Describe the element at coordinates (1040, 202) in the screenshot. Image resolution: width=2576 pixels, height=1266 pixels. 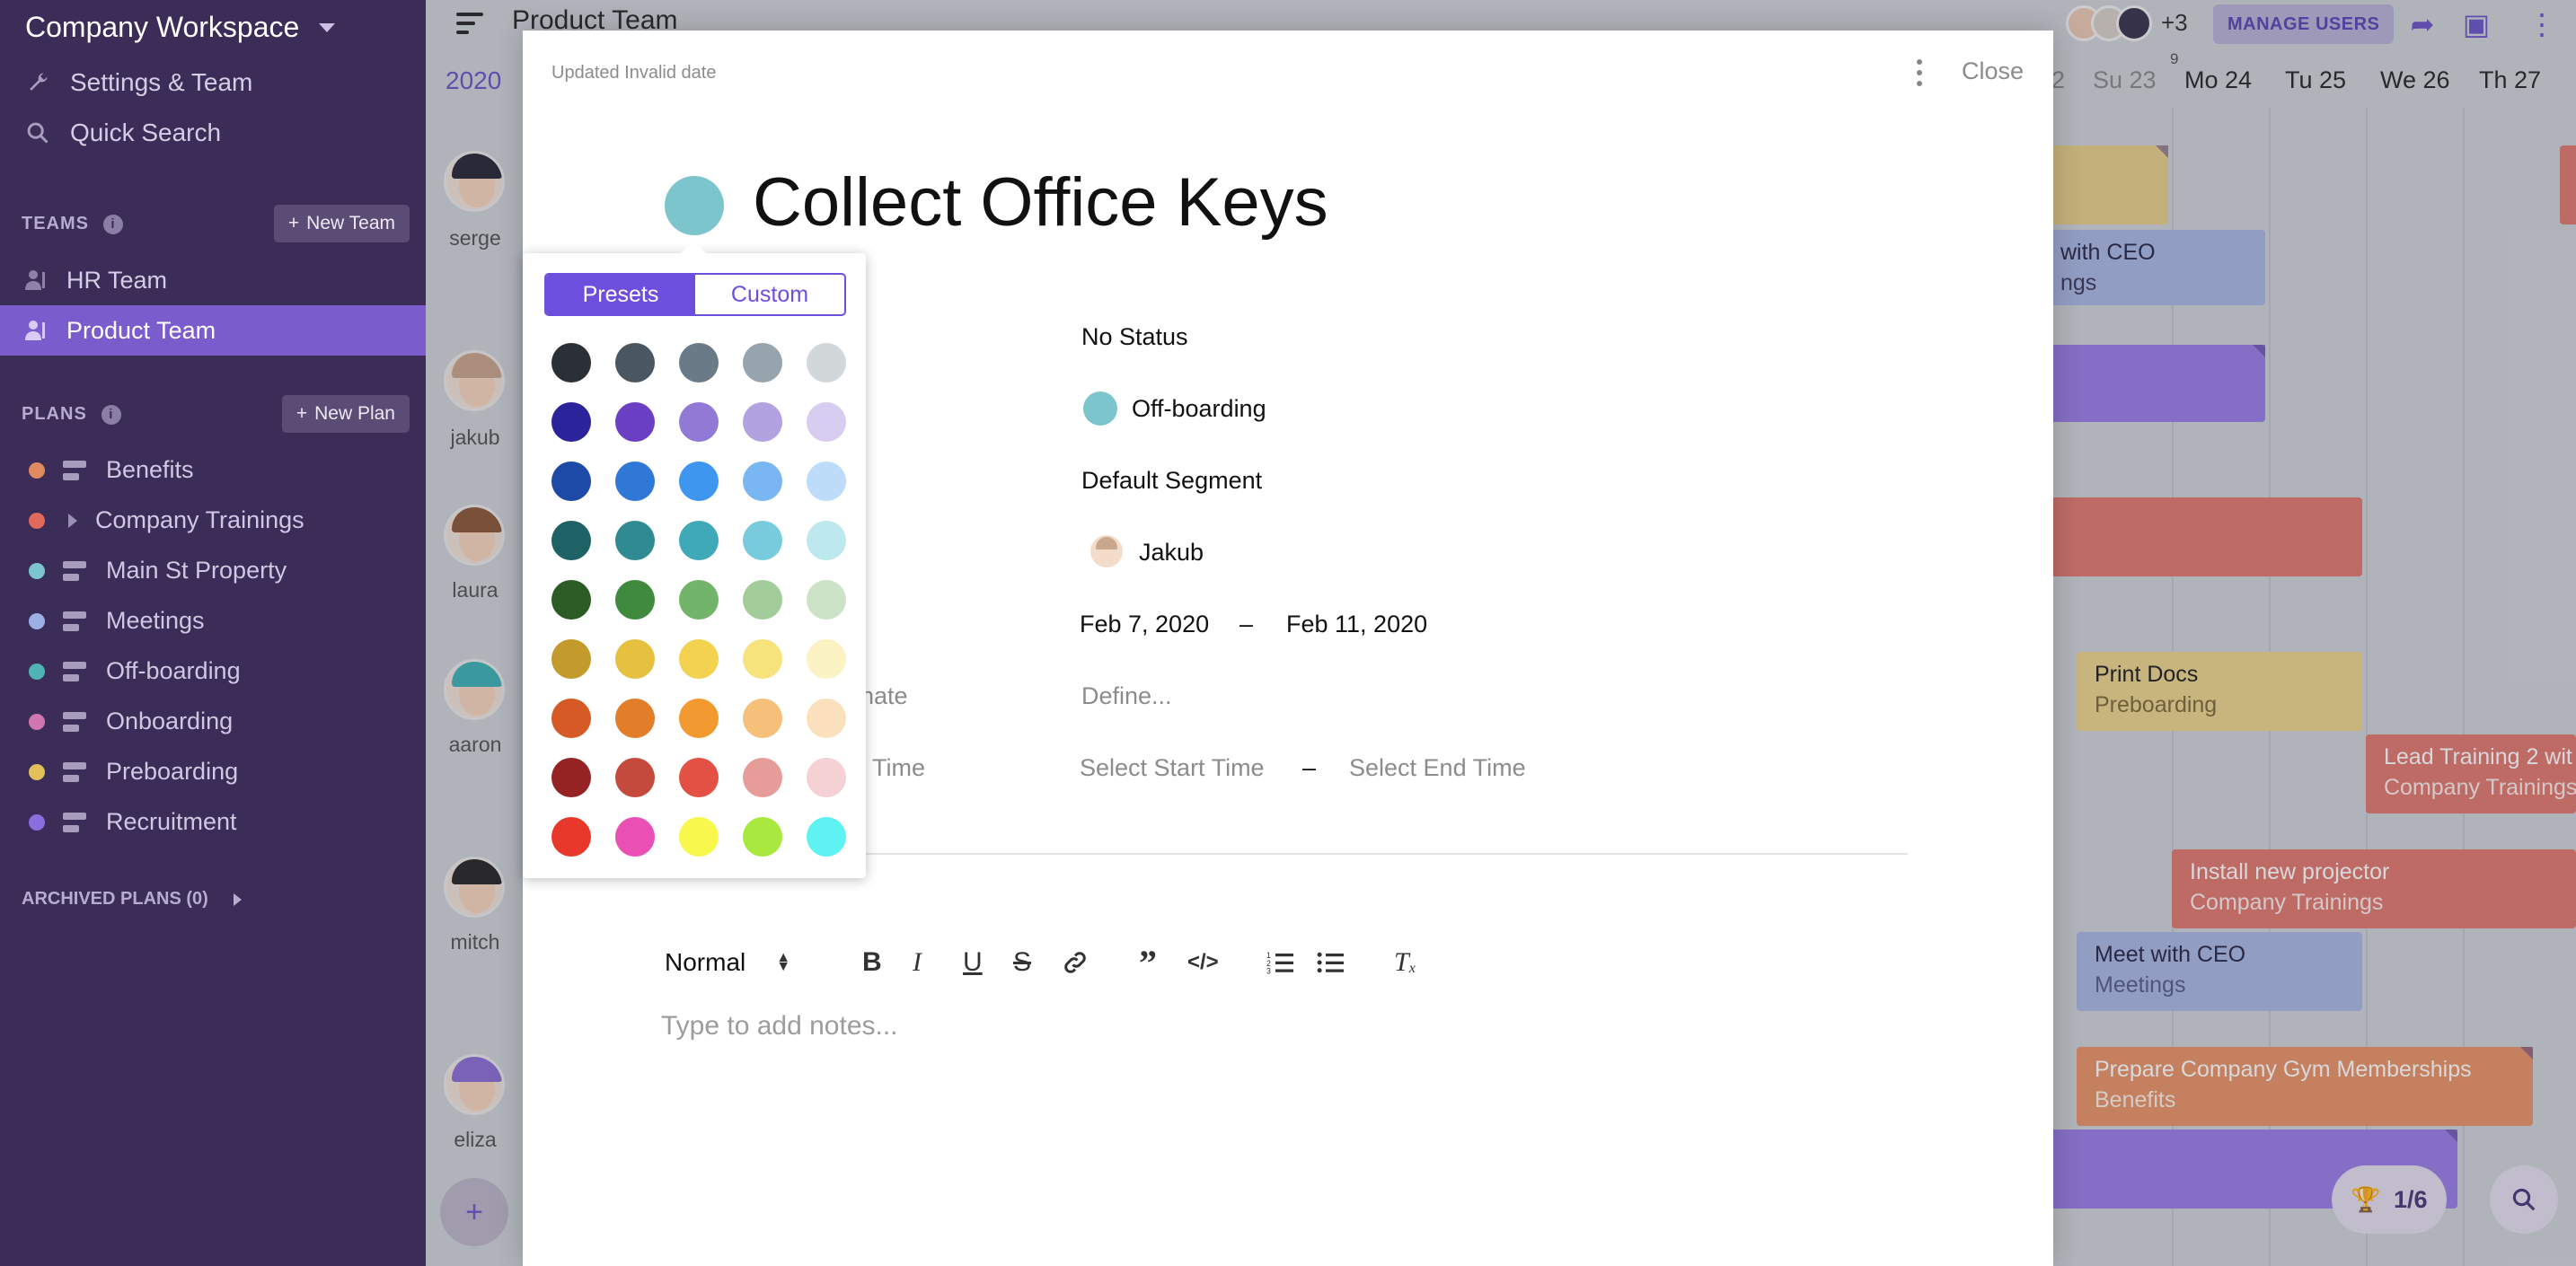
I see `task-title: Collect Office Keys` at that location.